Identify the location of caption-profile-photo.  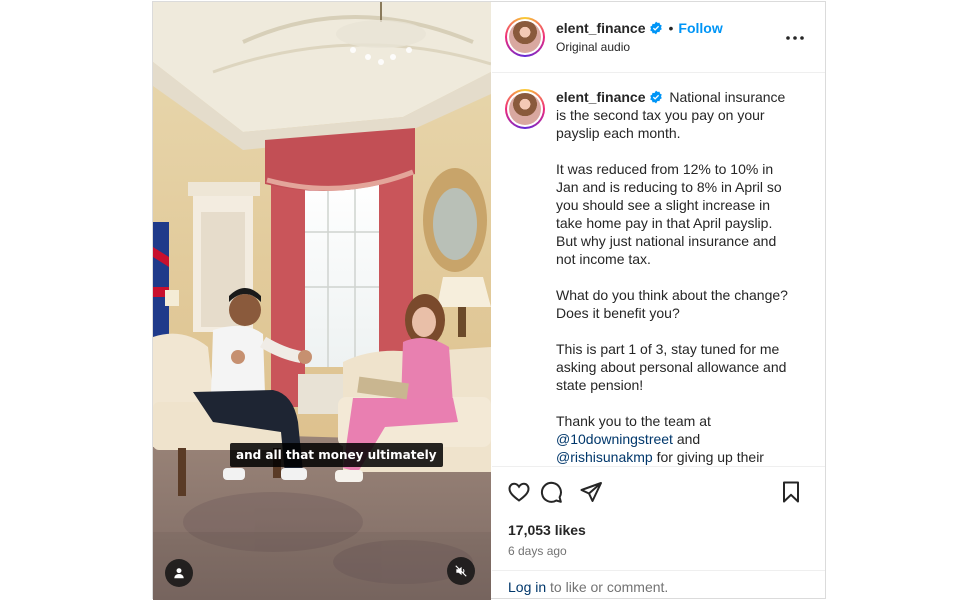
(525, 109).